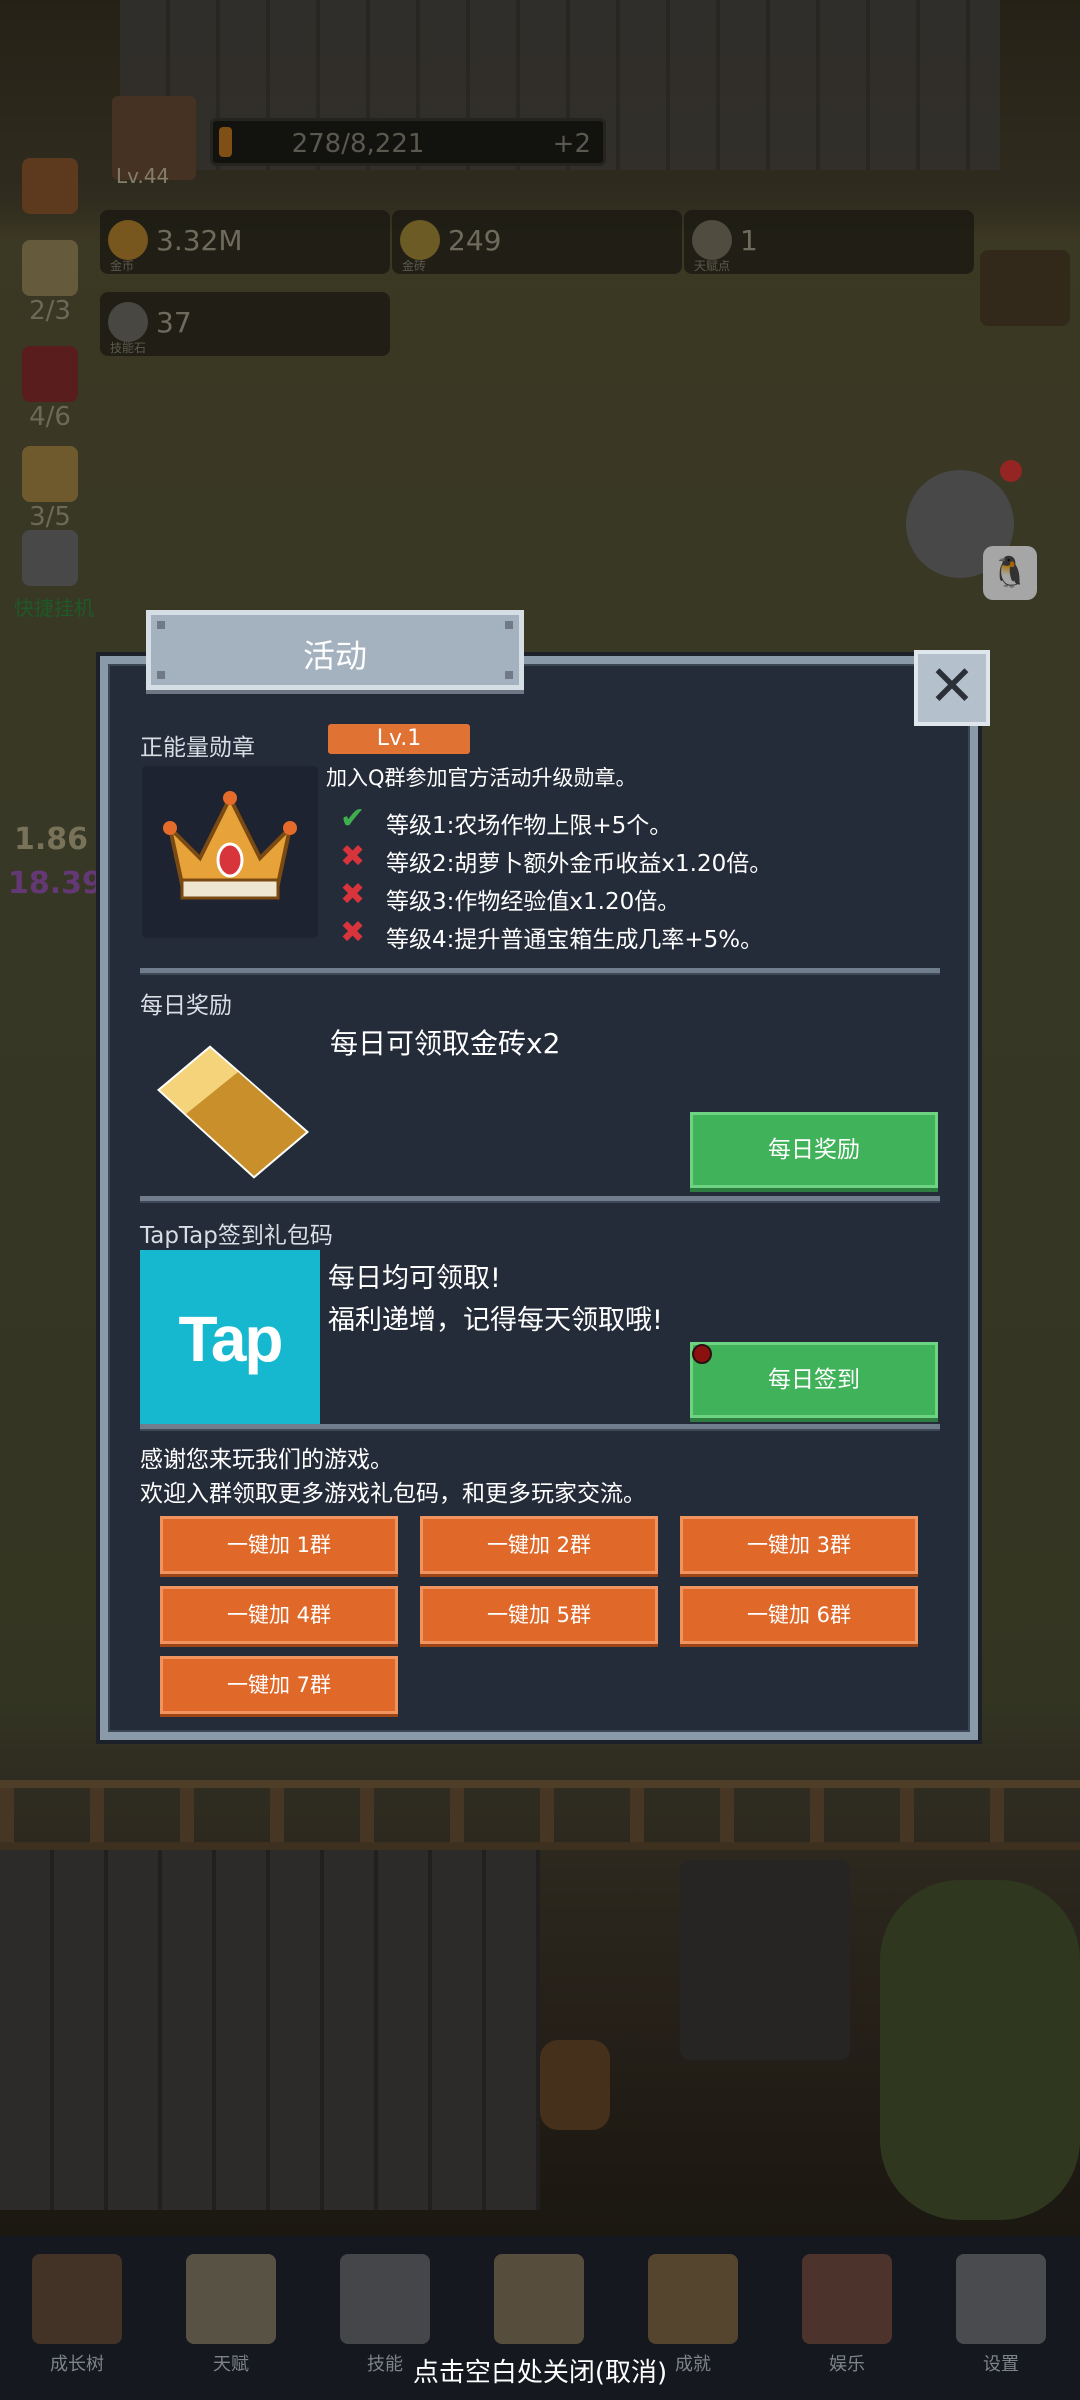 The height and width of the screenshot is (2400, 1080). I want to click on book-icon, so click(77, 2299).